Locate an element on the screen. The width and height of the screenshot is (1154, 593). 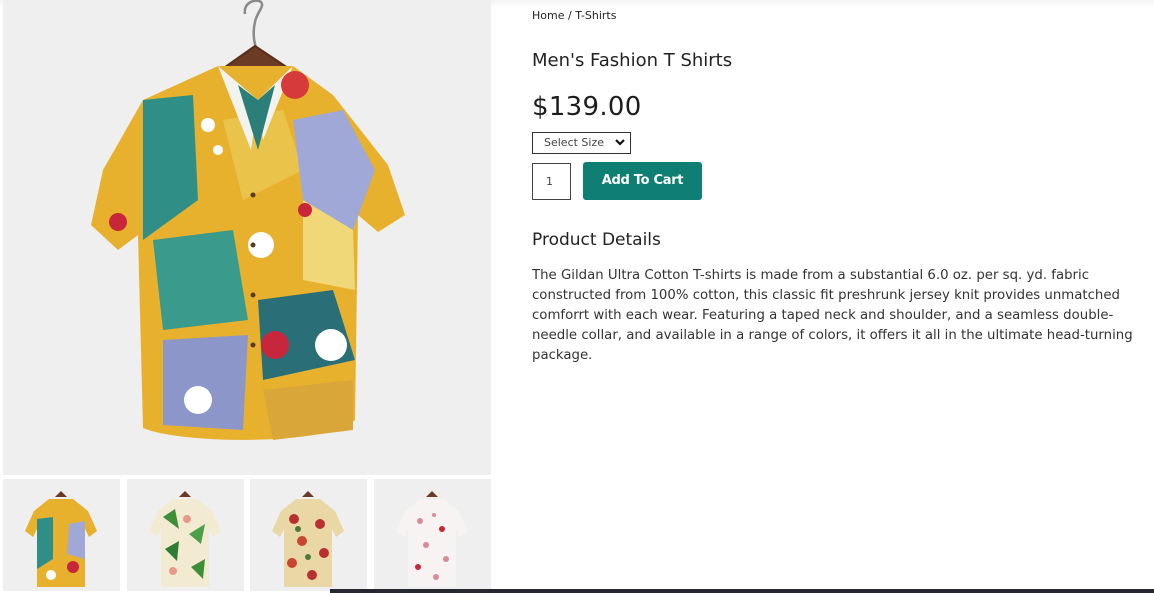
breadcrumb-current: T-Shirts is located at coordinates (595, 15).